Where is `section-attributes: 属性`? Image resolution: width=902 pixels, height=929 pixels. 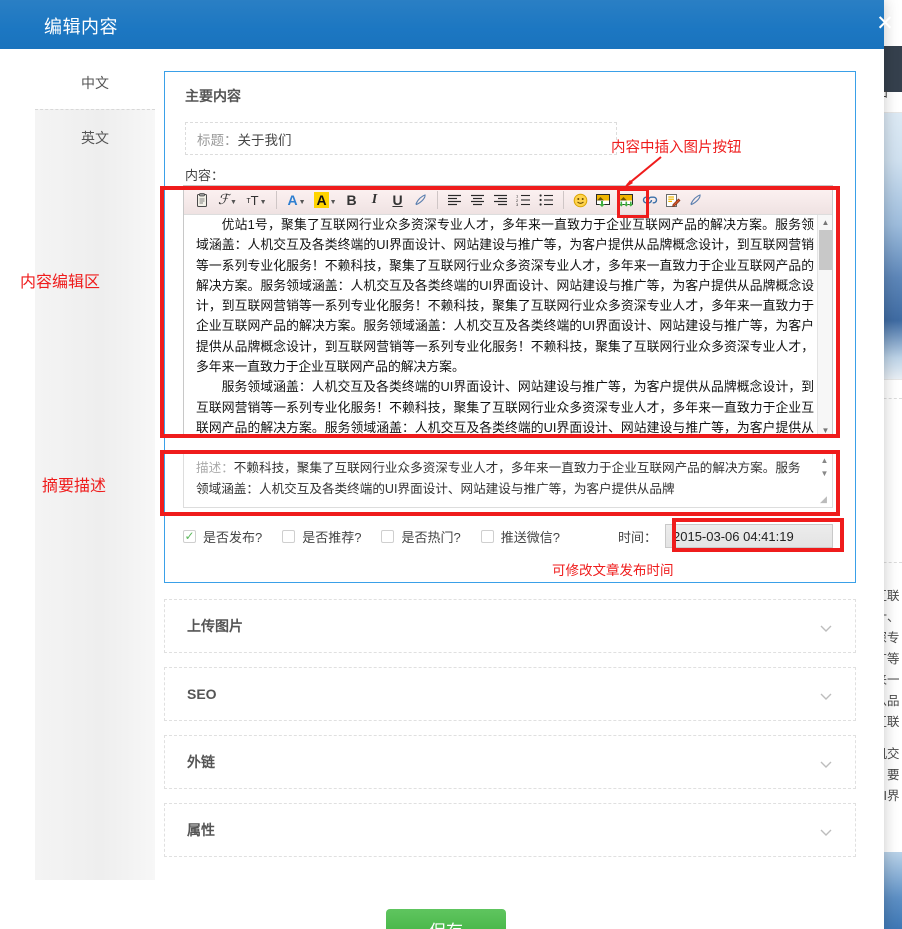
section-attributes: 属性 is located at coordinates (510, 830).